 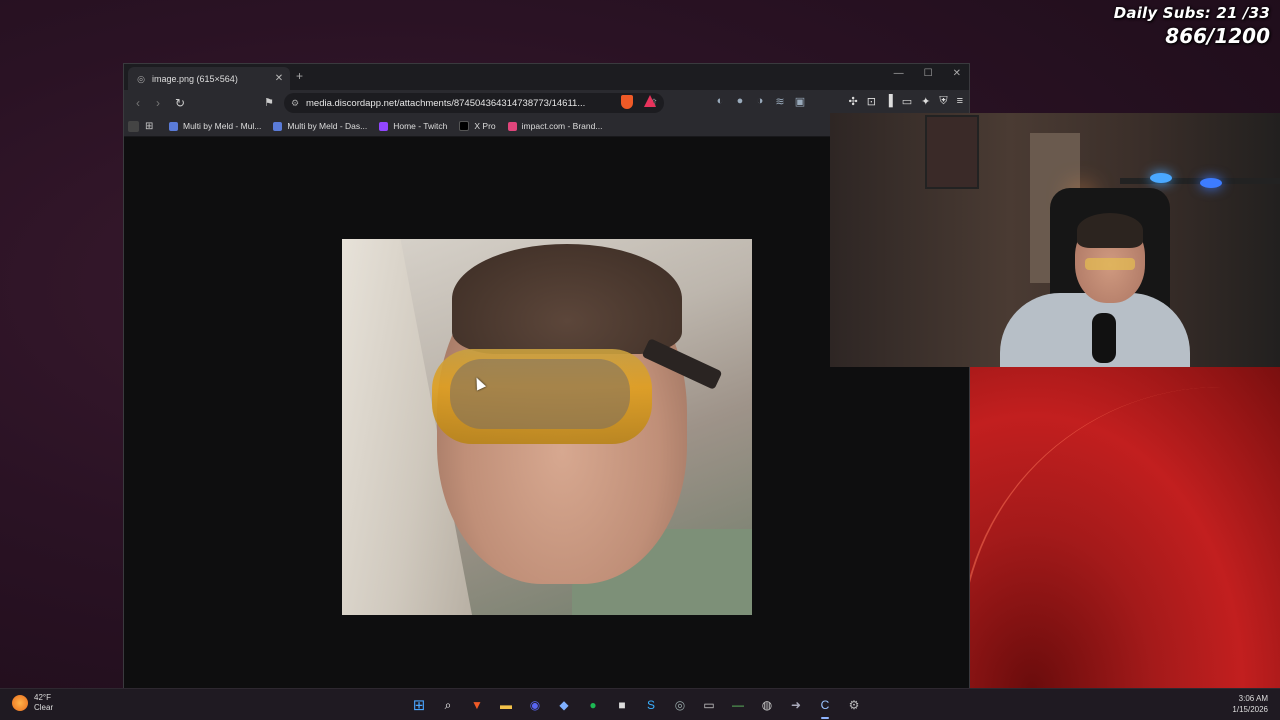 What do you see at coordinates (800, 101) in the screenshot?
I see `extension-icon-5: ▣` at bounding box center [800, 101].